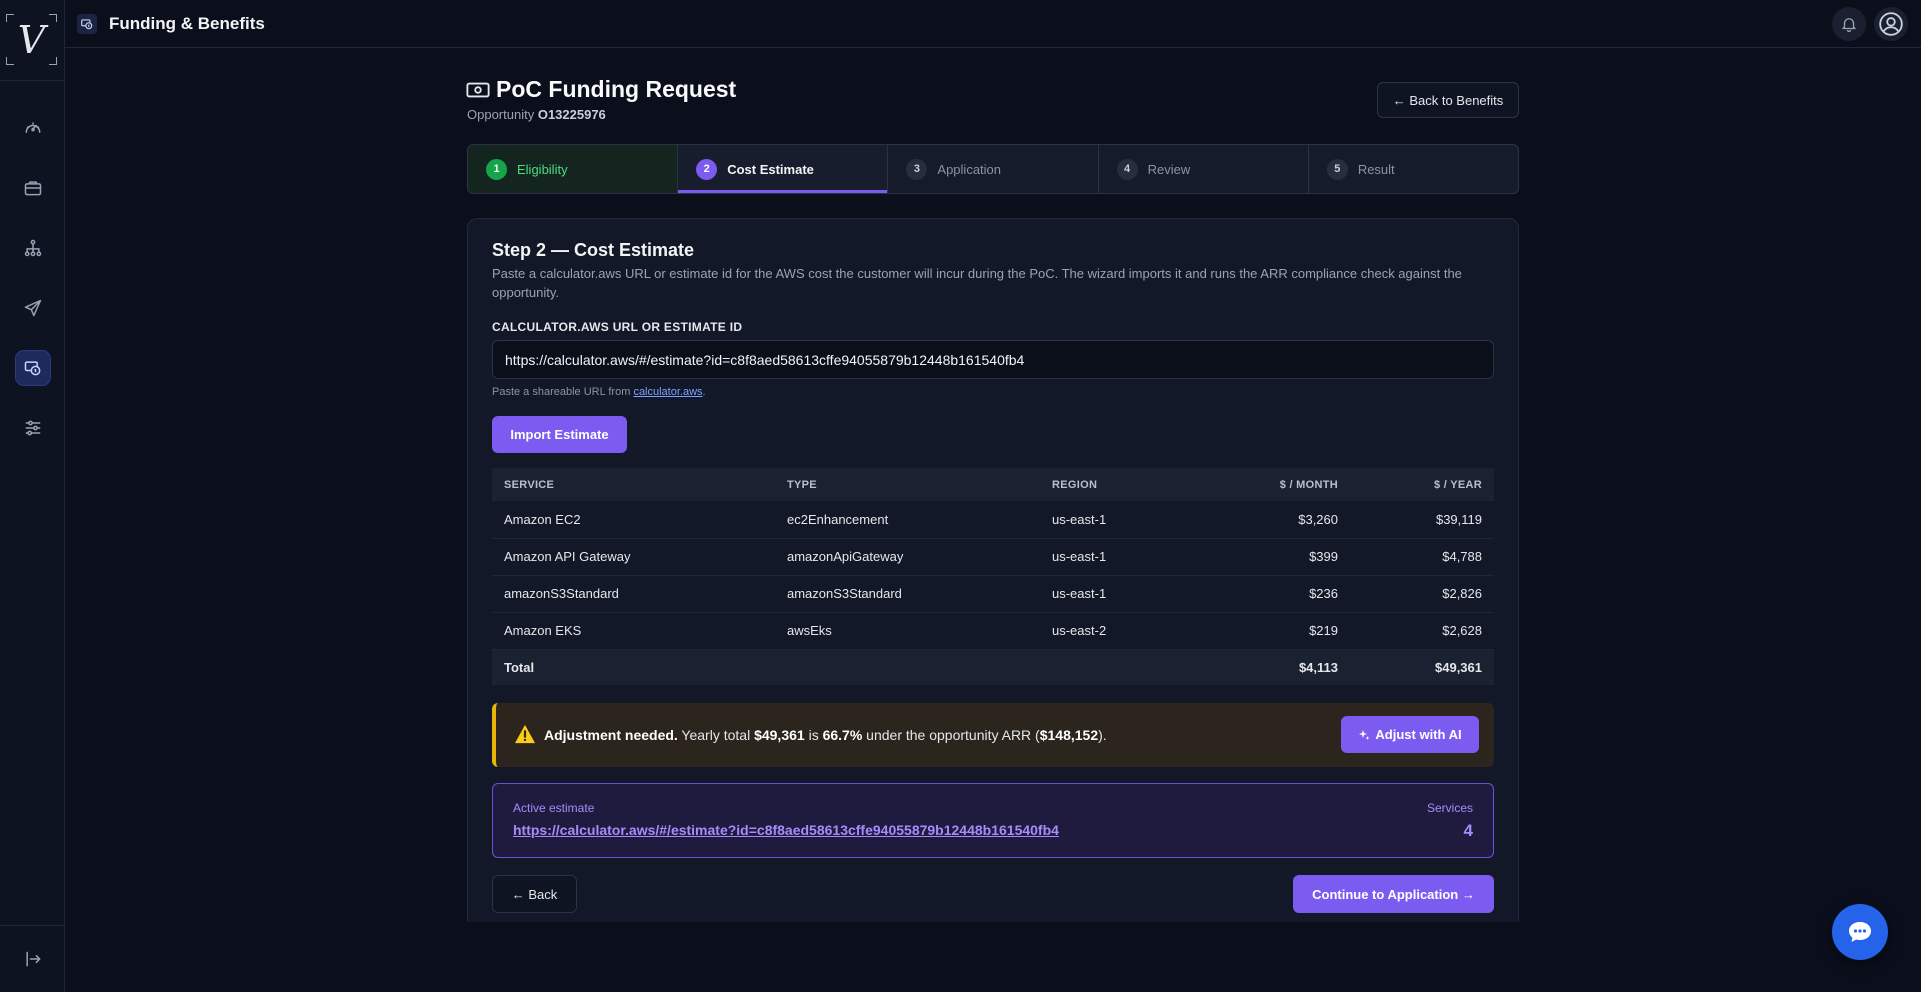 Image resolution: width=1921 pixels, height=992 pixels. I want to click on total-label: Total, so click(633, 667).